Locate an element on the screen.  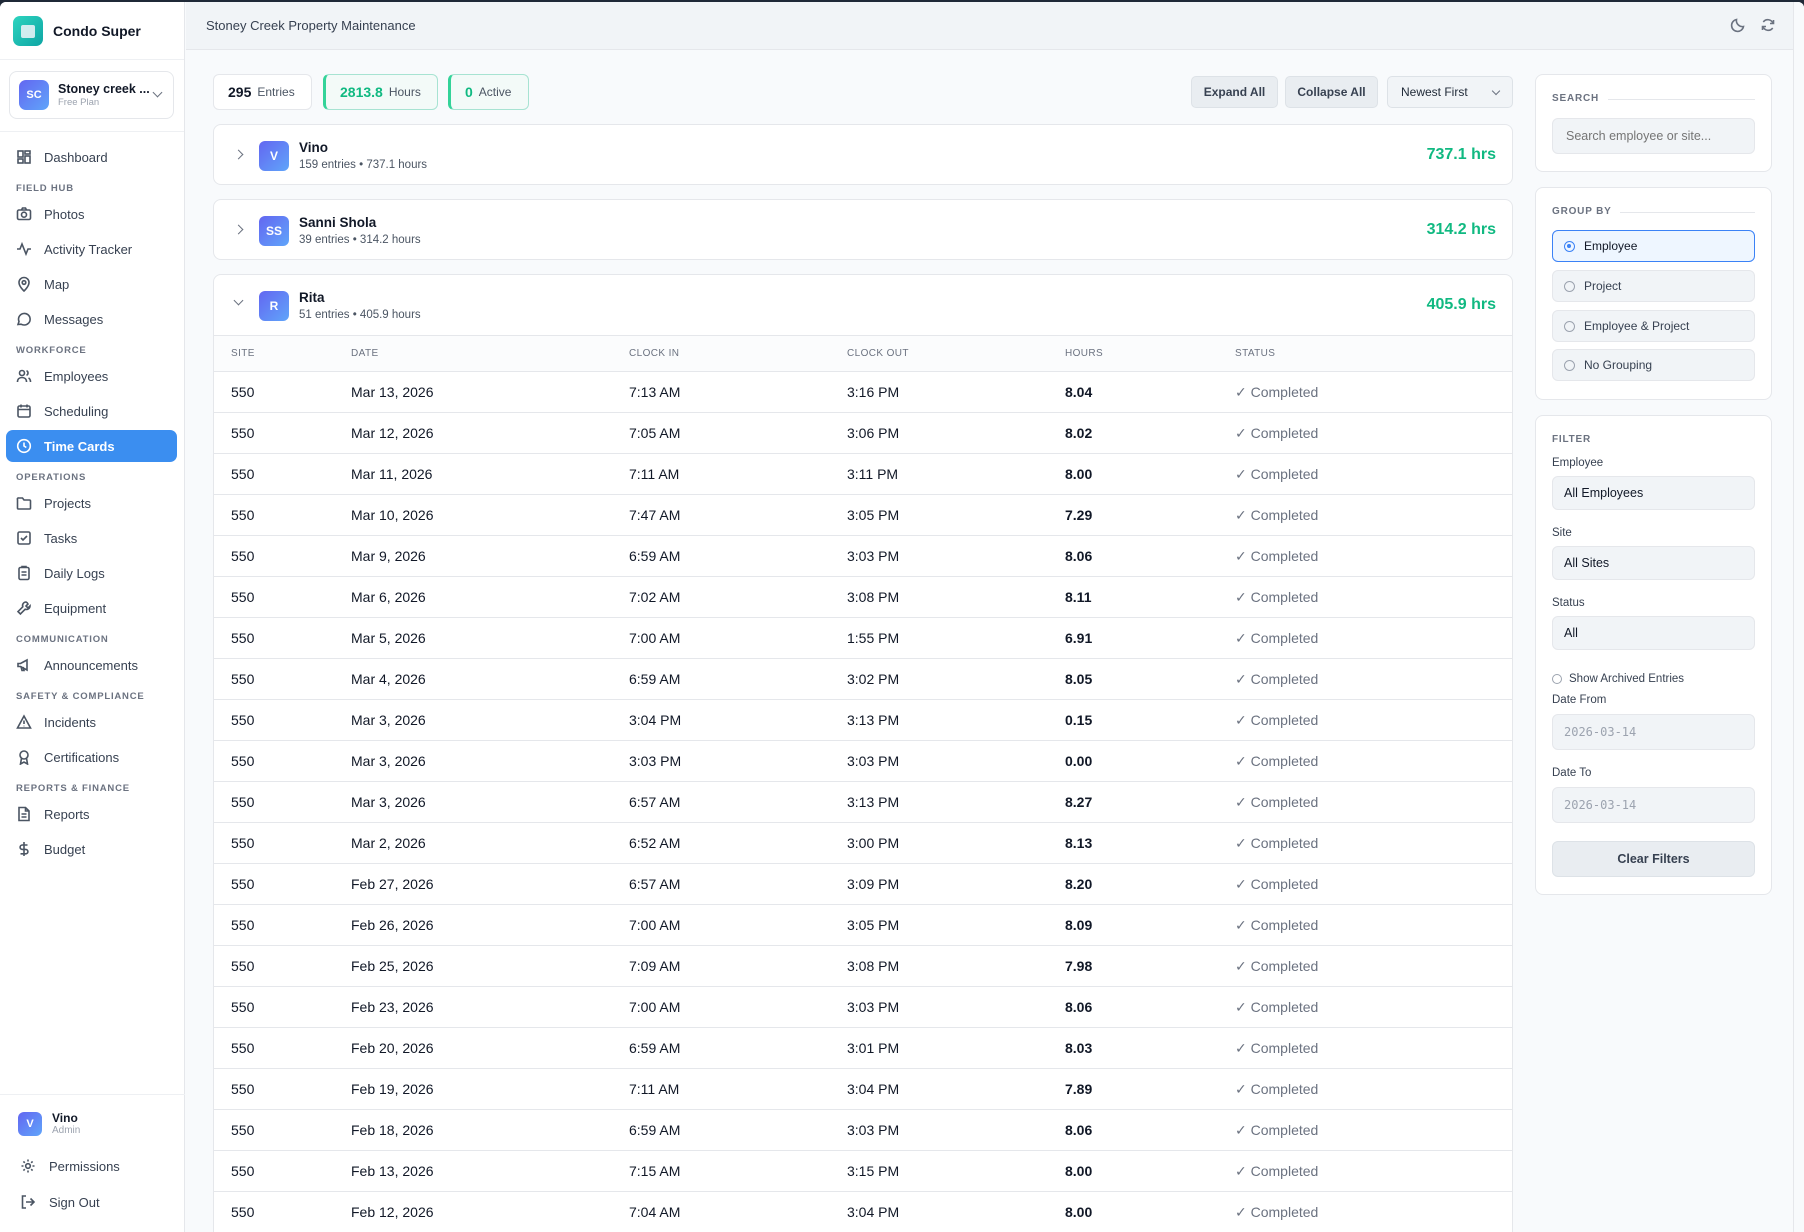
scrollbar-track is located at coordinates (1798, 617).